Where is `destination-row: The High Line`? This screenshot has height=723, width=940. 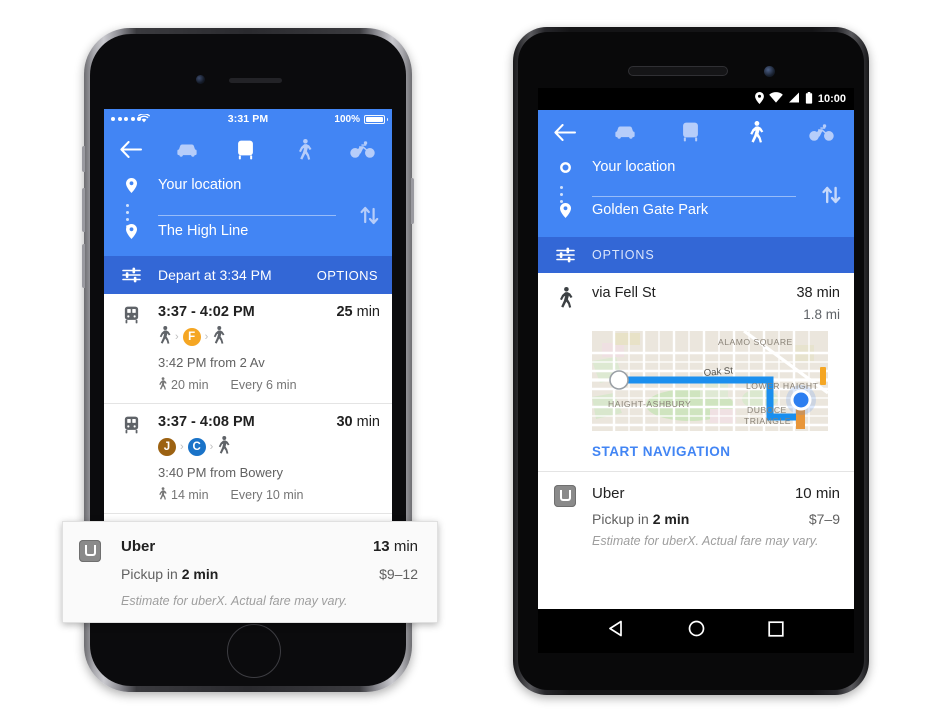 destination-row: The High Line is located at coordinates (248, 231).